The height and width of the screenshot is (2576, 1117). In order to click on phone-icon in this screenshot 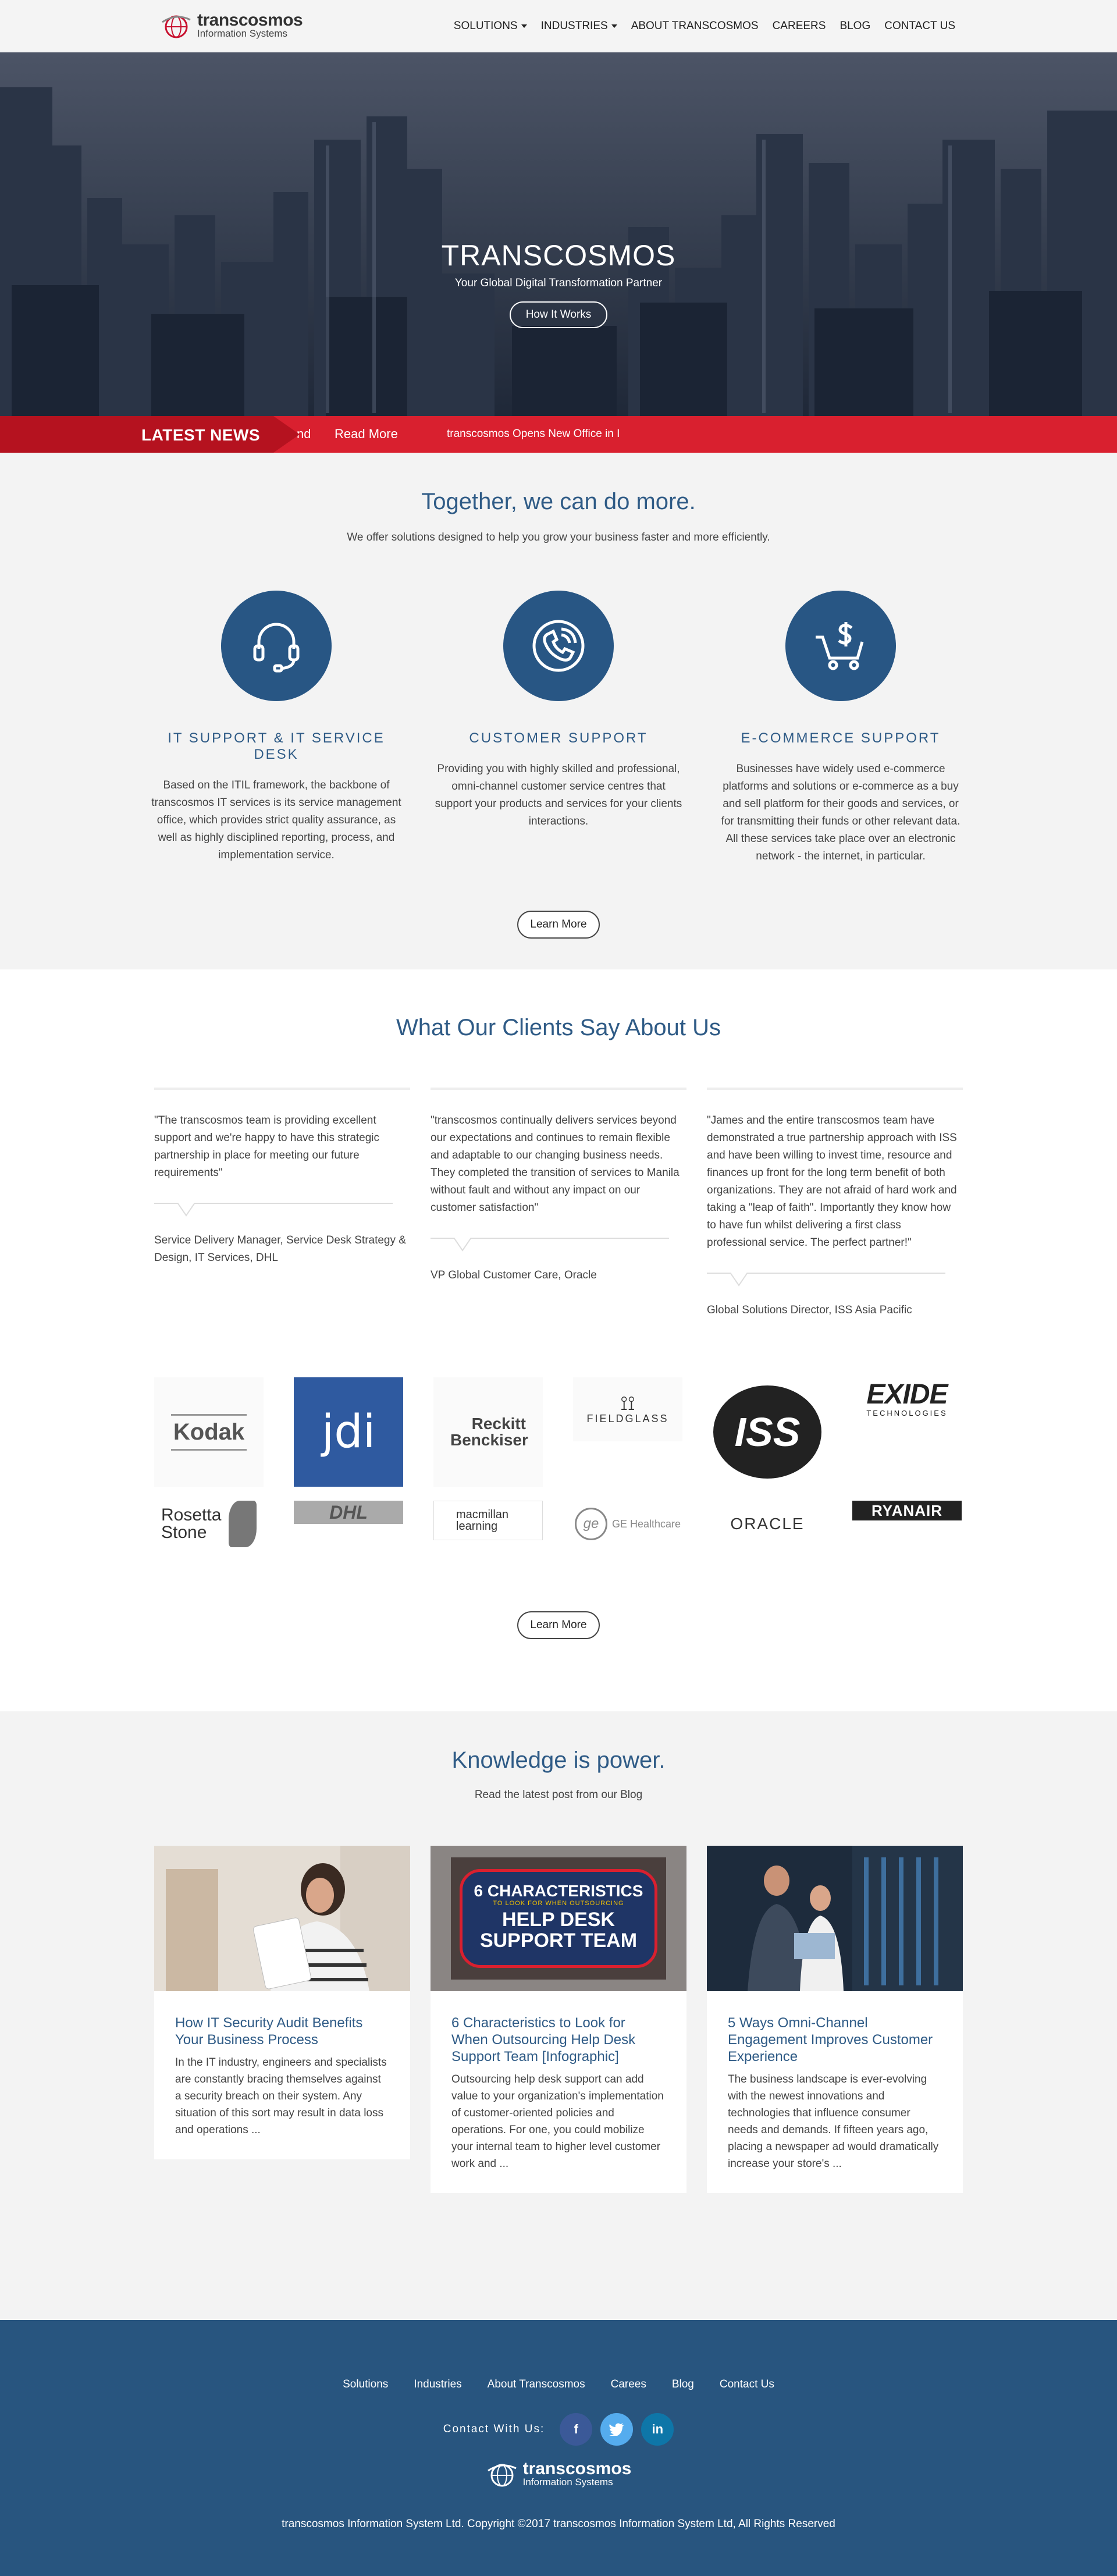, I will do `click(558, 646)`.